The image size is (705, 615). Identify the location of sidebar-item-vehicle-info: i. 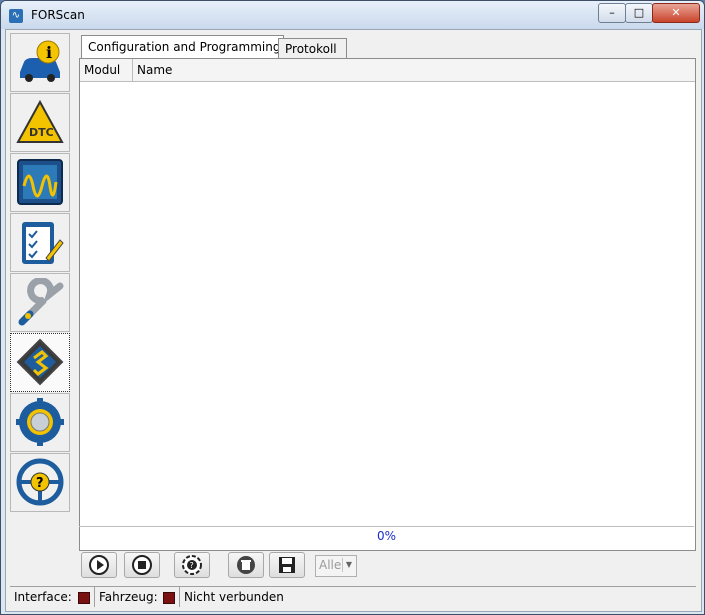
(40, 62).